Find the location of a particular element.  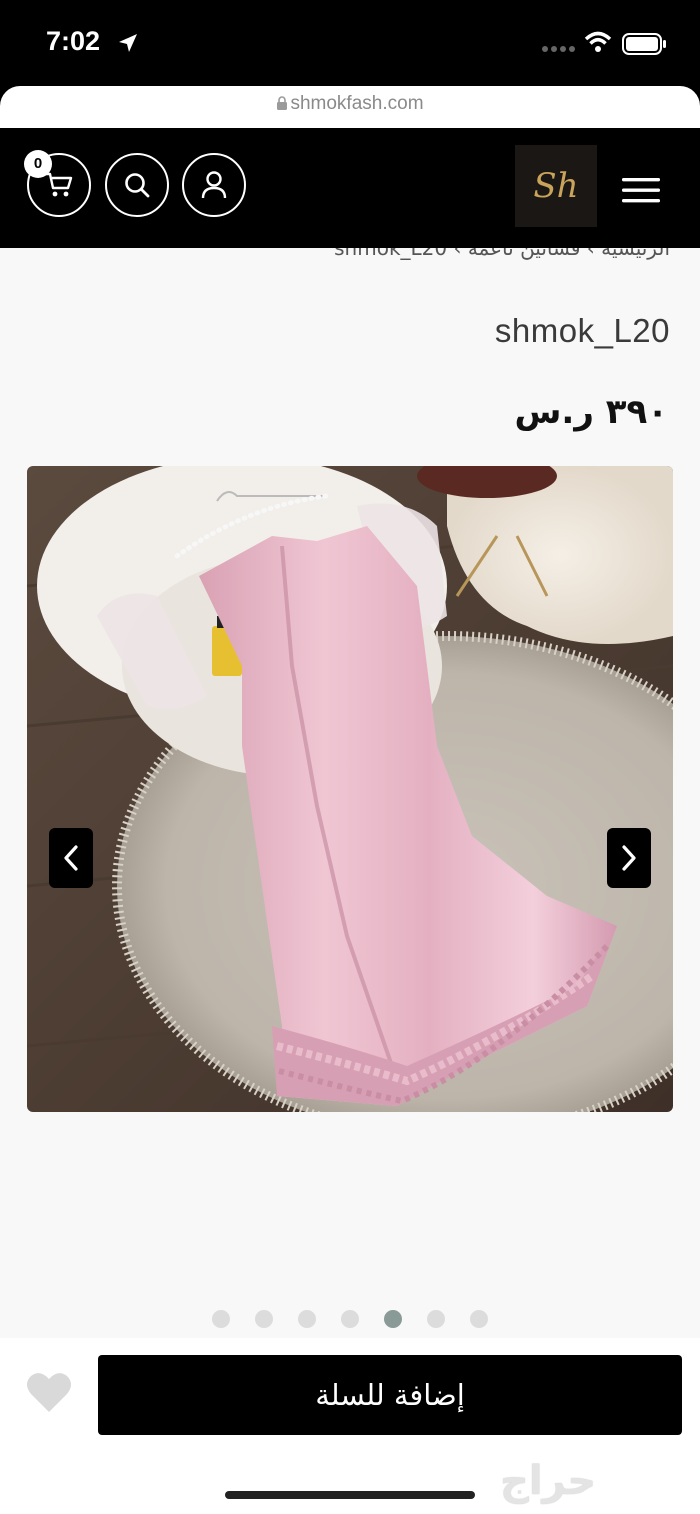

account-button is located at coordinates (214, 185).